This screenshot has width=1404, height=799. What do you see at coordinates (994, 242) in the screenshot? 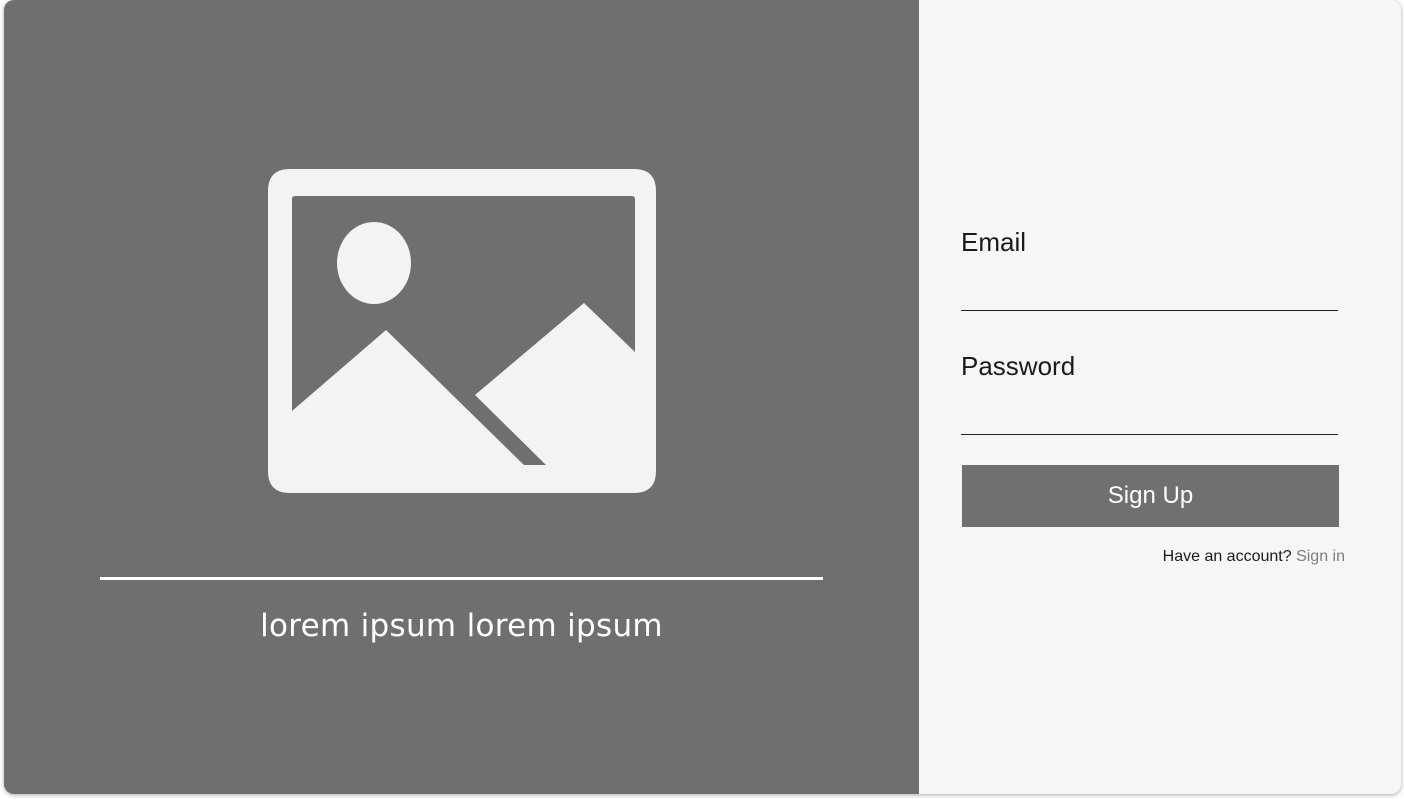
I see `email-label: Email` at bounding box center [994, 242].